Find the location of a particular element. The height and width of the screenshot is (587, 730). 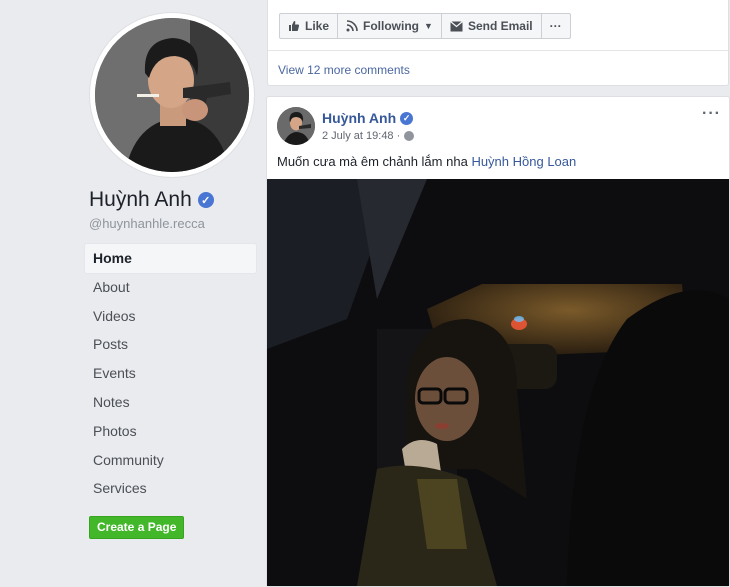

post-message: Muốn cưa mà êm chảnh lắm nha is located at coordinates (372, 161).